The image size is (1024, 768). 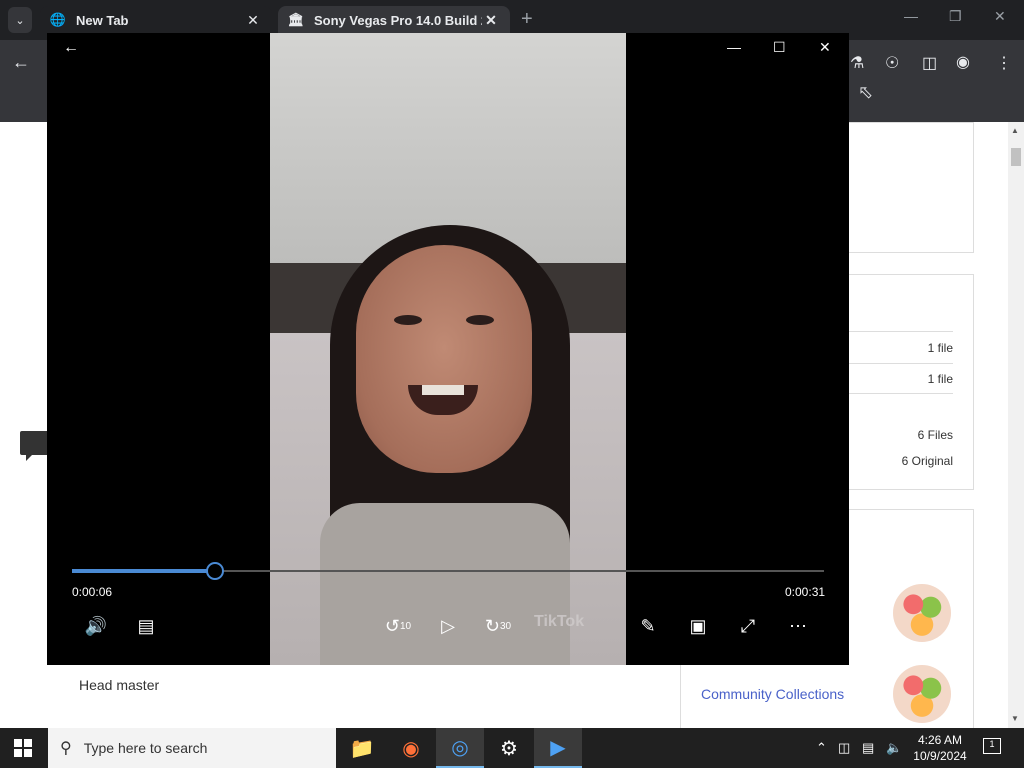 What do you see at coordinates (963, 62) in the screenshot?
I see `profile-avatar-icon: ◉` at bounding box center [963, 62].